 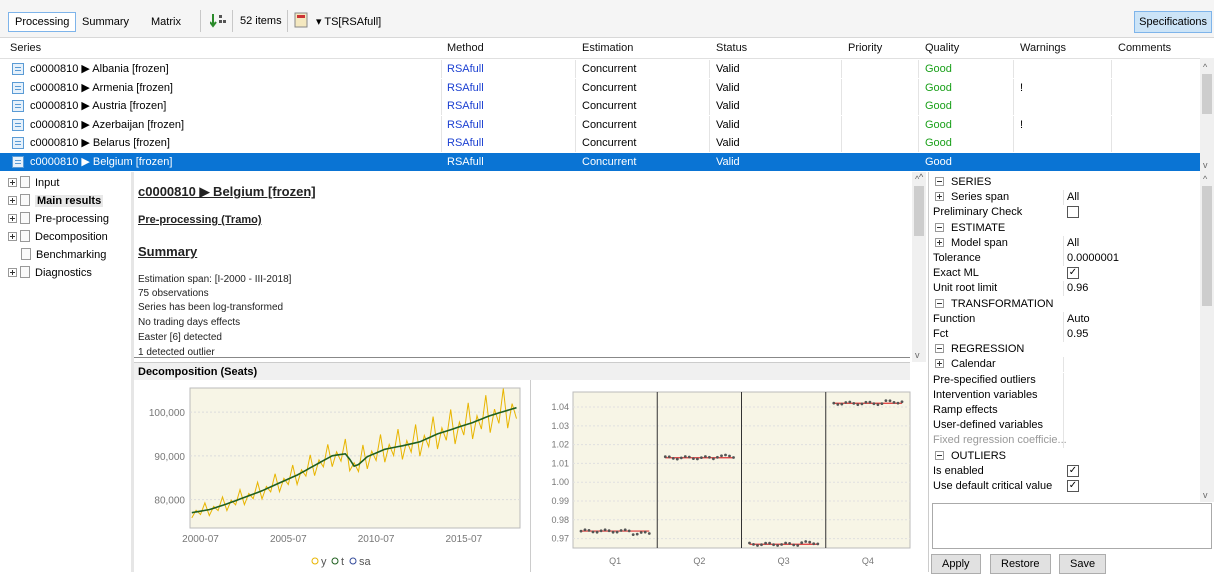 What do you see at coordinates (1064, 228) in the screenshot?
I see `spec-row-estimate: ESTIMATE` at bounding box center [1064, 228].